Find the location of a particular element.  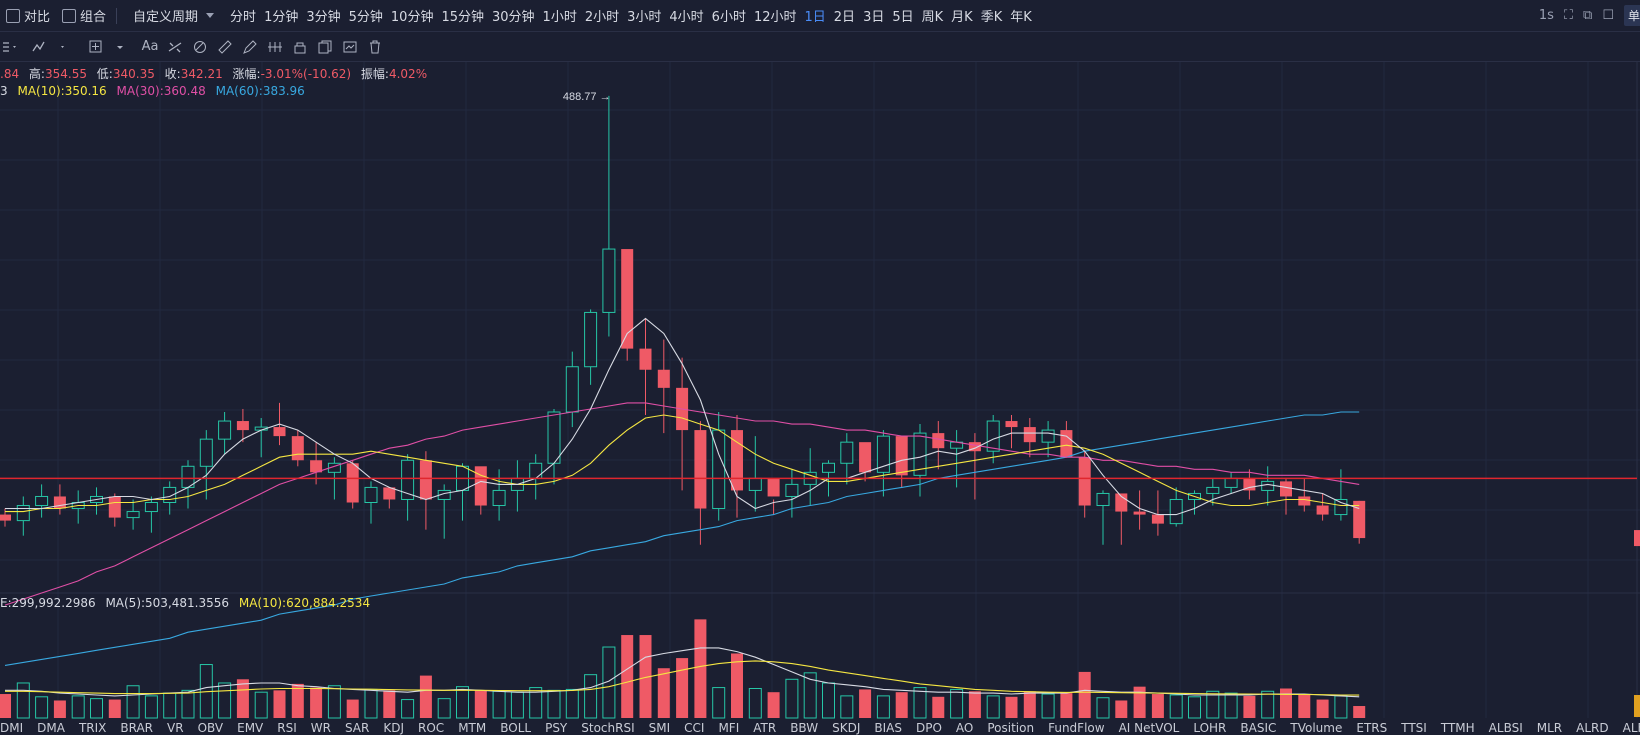

indicator-tab: OBV is located at coordinates (211, 728).